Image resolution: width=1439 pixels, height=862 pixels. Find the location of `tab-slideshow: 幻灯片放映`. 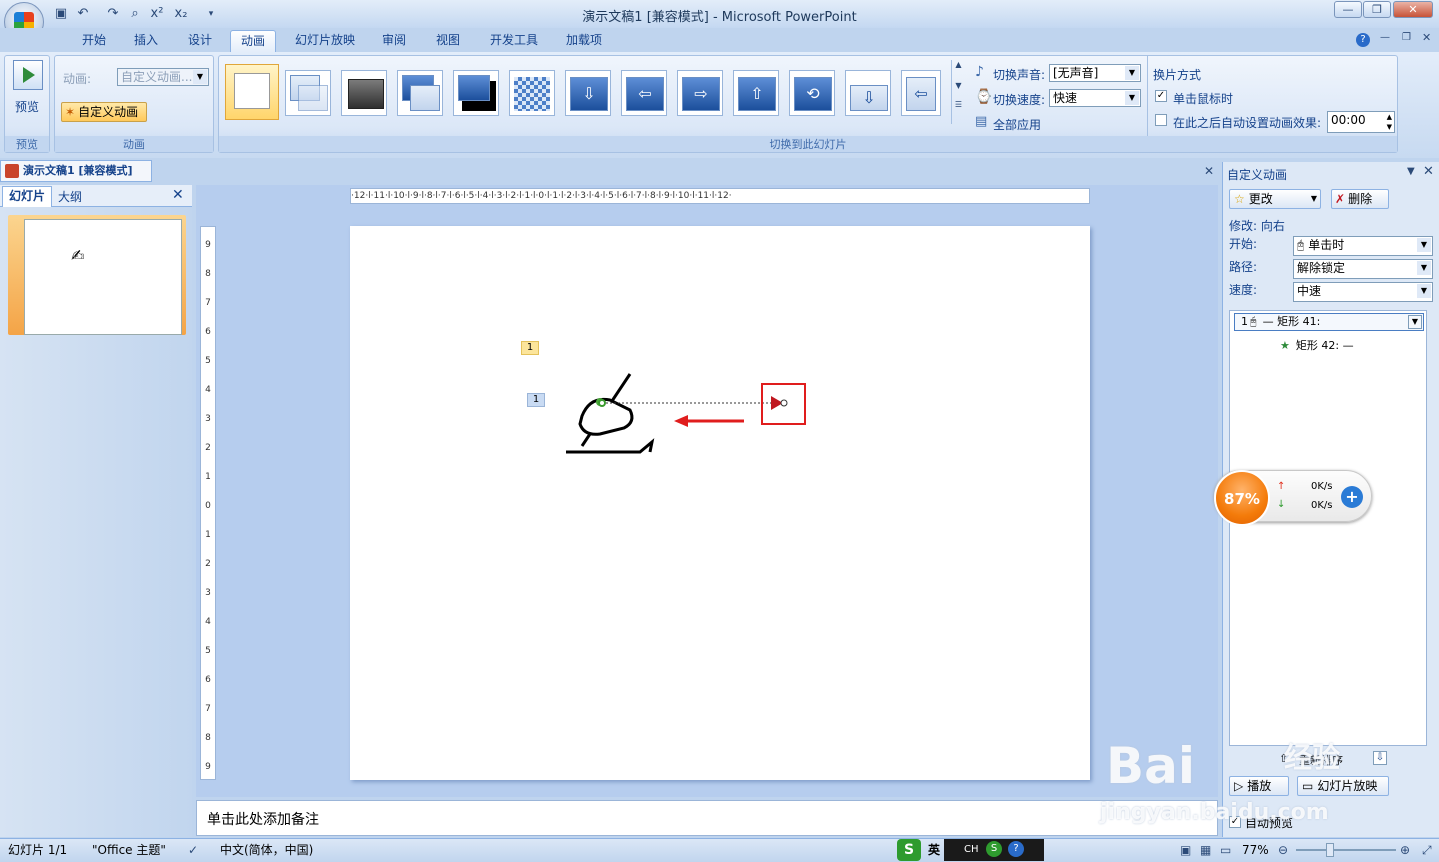

tab-slideshow: 幻灯片放映 is located at coordinates (325, 41).